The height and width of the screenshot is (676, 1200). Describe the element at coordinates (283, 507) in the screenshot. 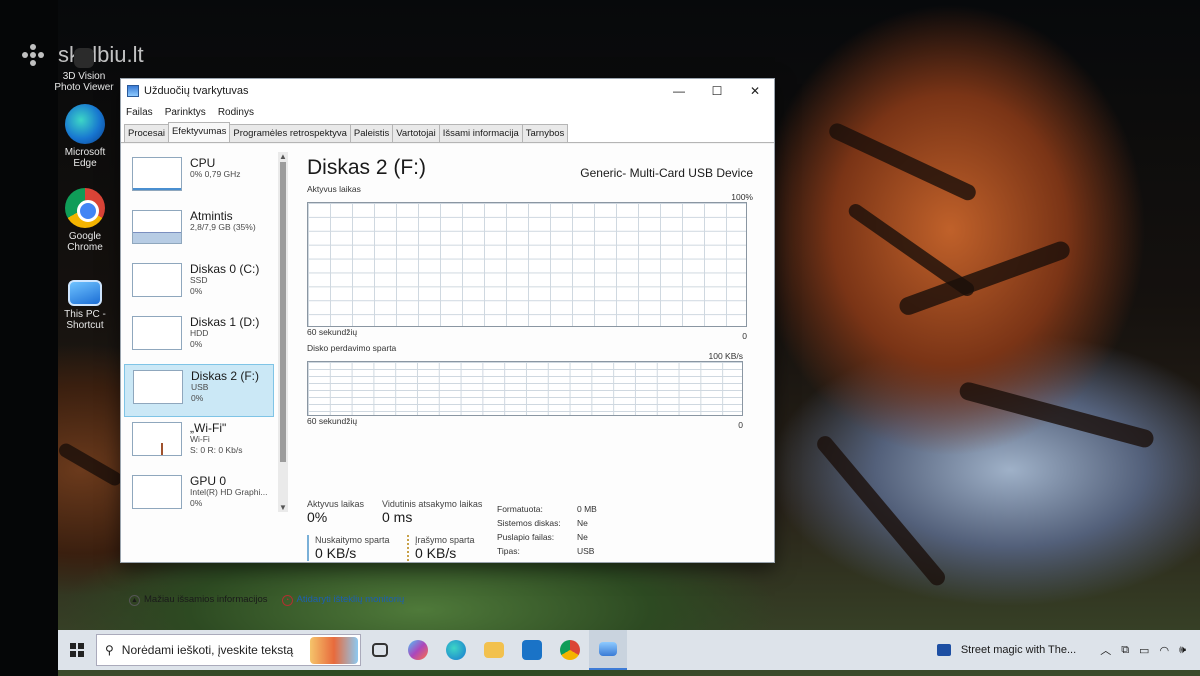

I see `scroll-down-icon: ▼` at that location.